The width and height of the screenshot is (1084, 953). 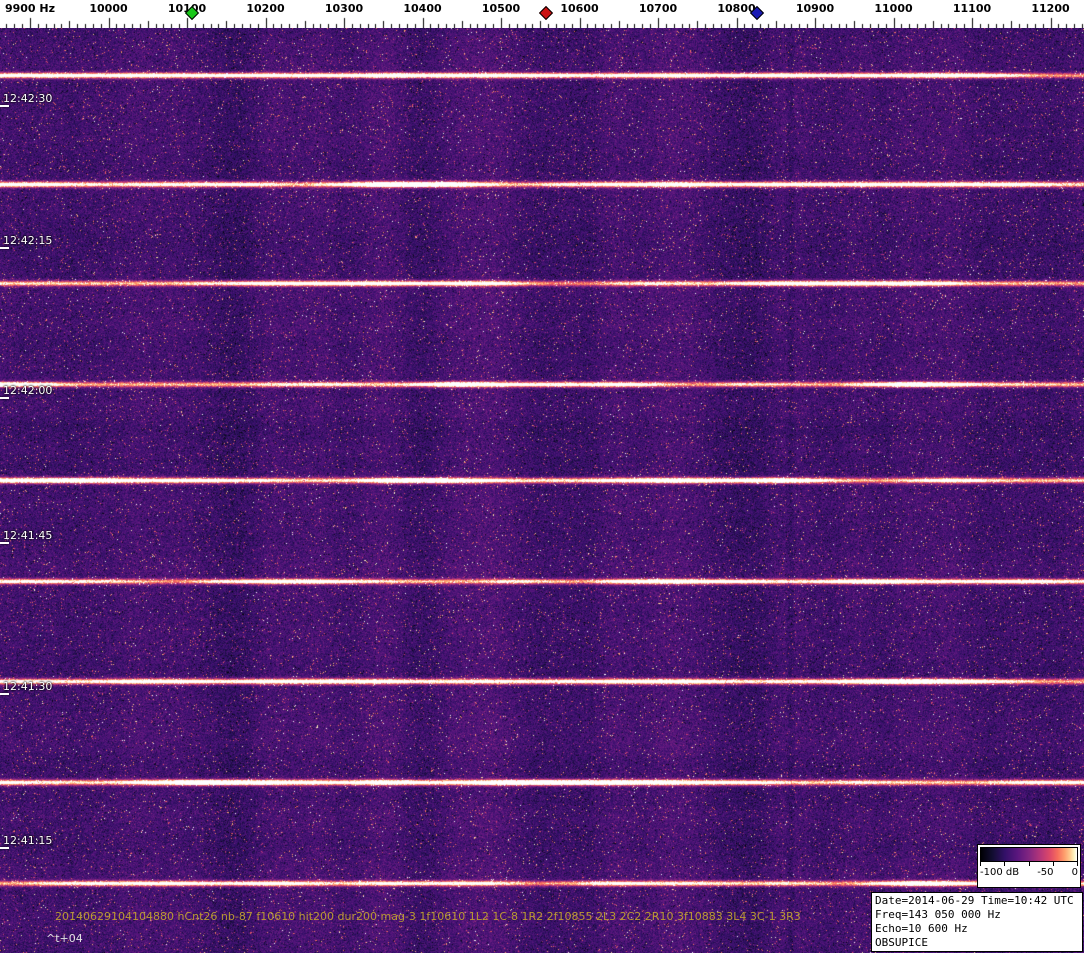 I want to click on legend-label-min: -100 dB, so click(x=1000, y=872).